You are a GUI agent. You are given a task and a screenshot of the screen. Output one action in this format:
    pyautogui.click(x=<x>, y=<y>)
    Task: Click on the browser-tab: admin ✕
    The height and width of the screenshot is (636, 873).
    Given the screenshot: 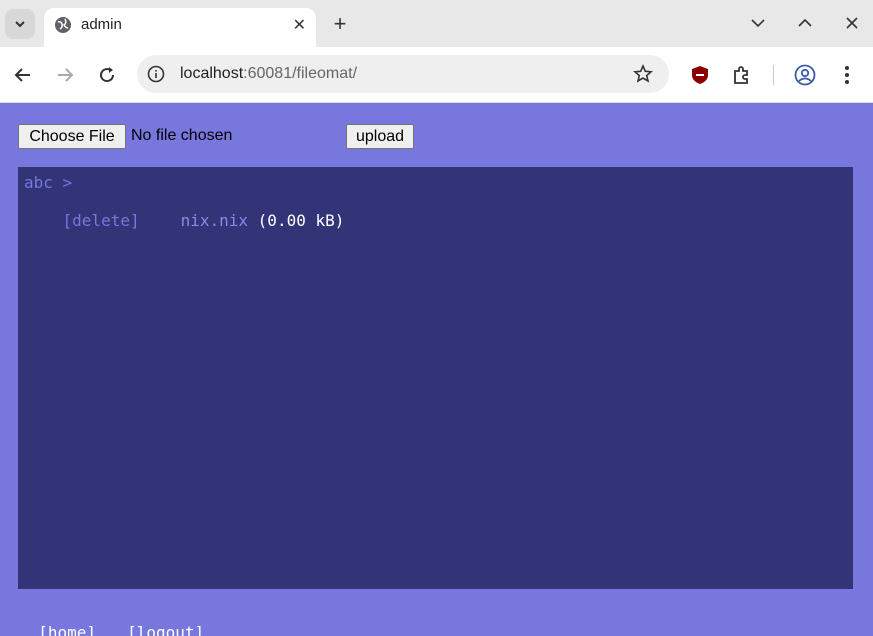 What is the action you would take?
    pyautogui.click(x=180, y=27)
    